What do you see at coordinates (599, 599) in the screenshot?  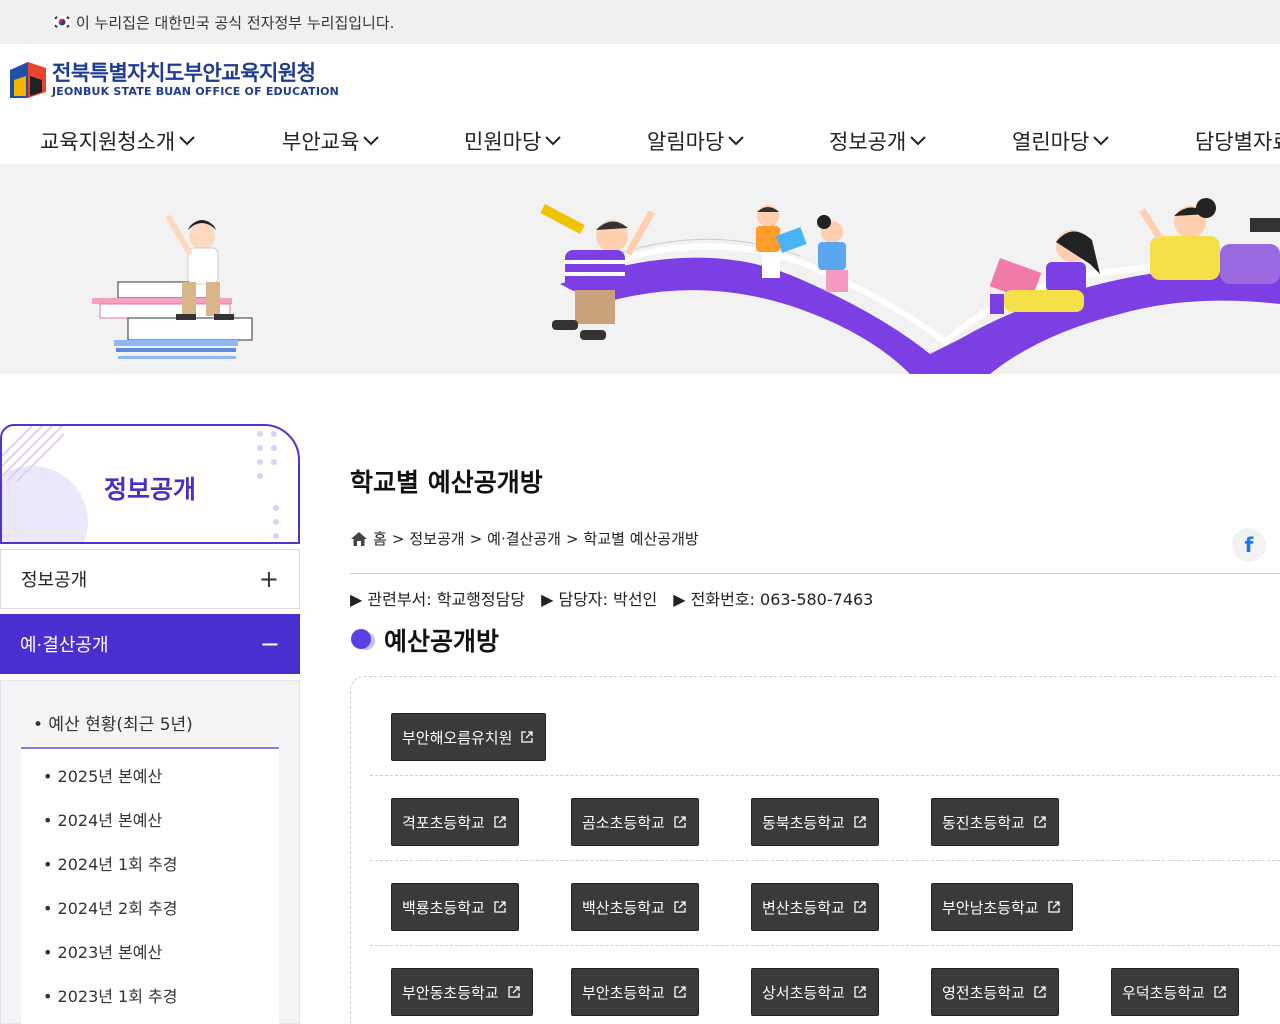 I see `meta-manager: ▶ 담당자: 박선인` at bounding box center [599, 599].